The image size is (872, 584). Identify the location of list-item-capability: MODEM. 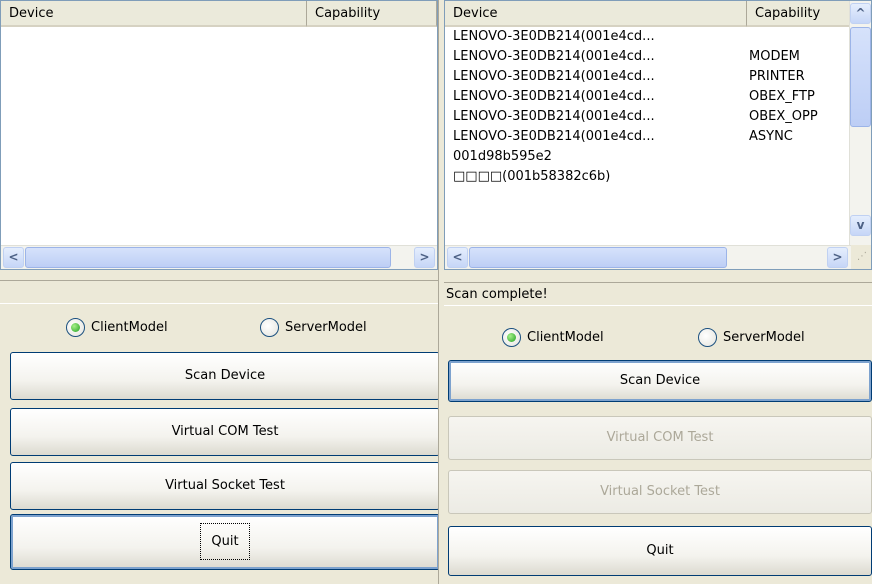
(774, 56).